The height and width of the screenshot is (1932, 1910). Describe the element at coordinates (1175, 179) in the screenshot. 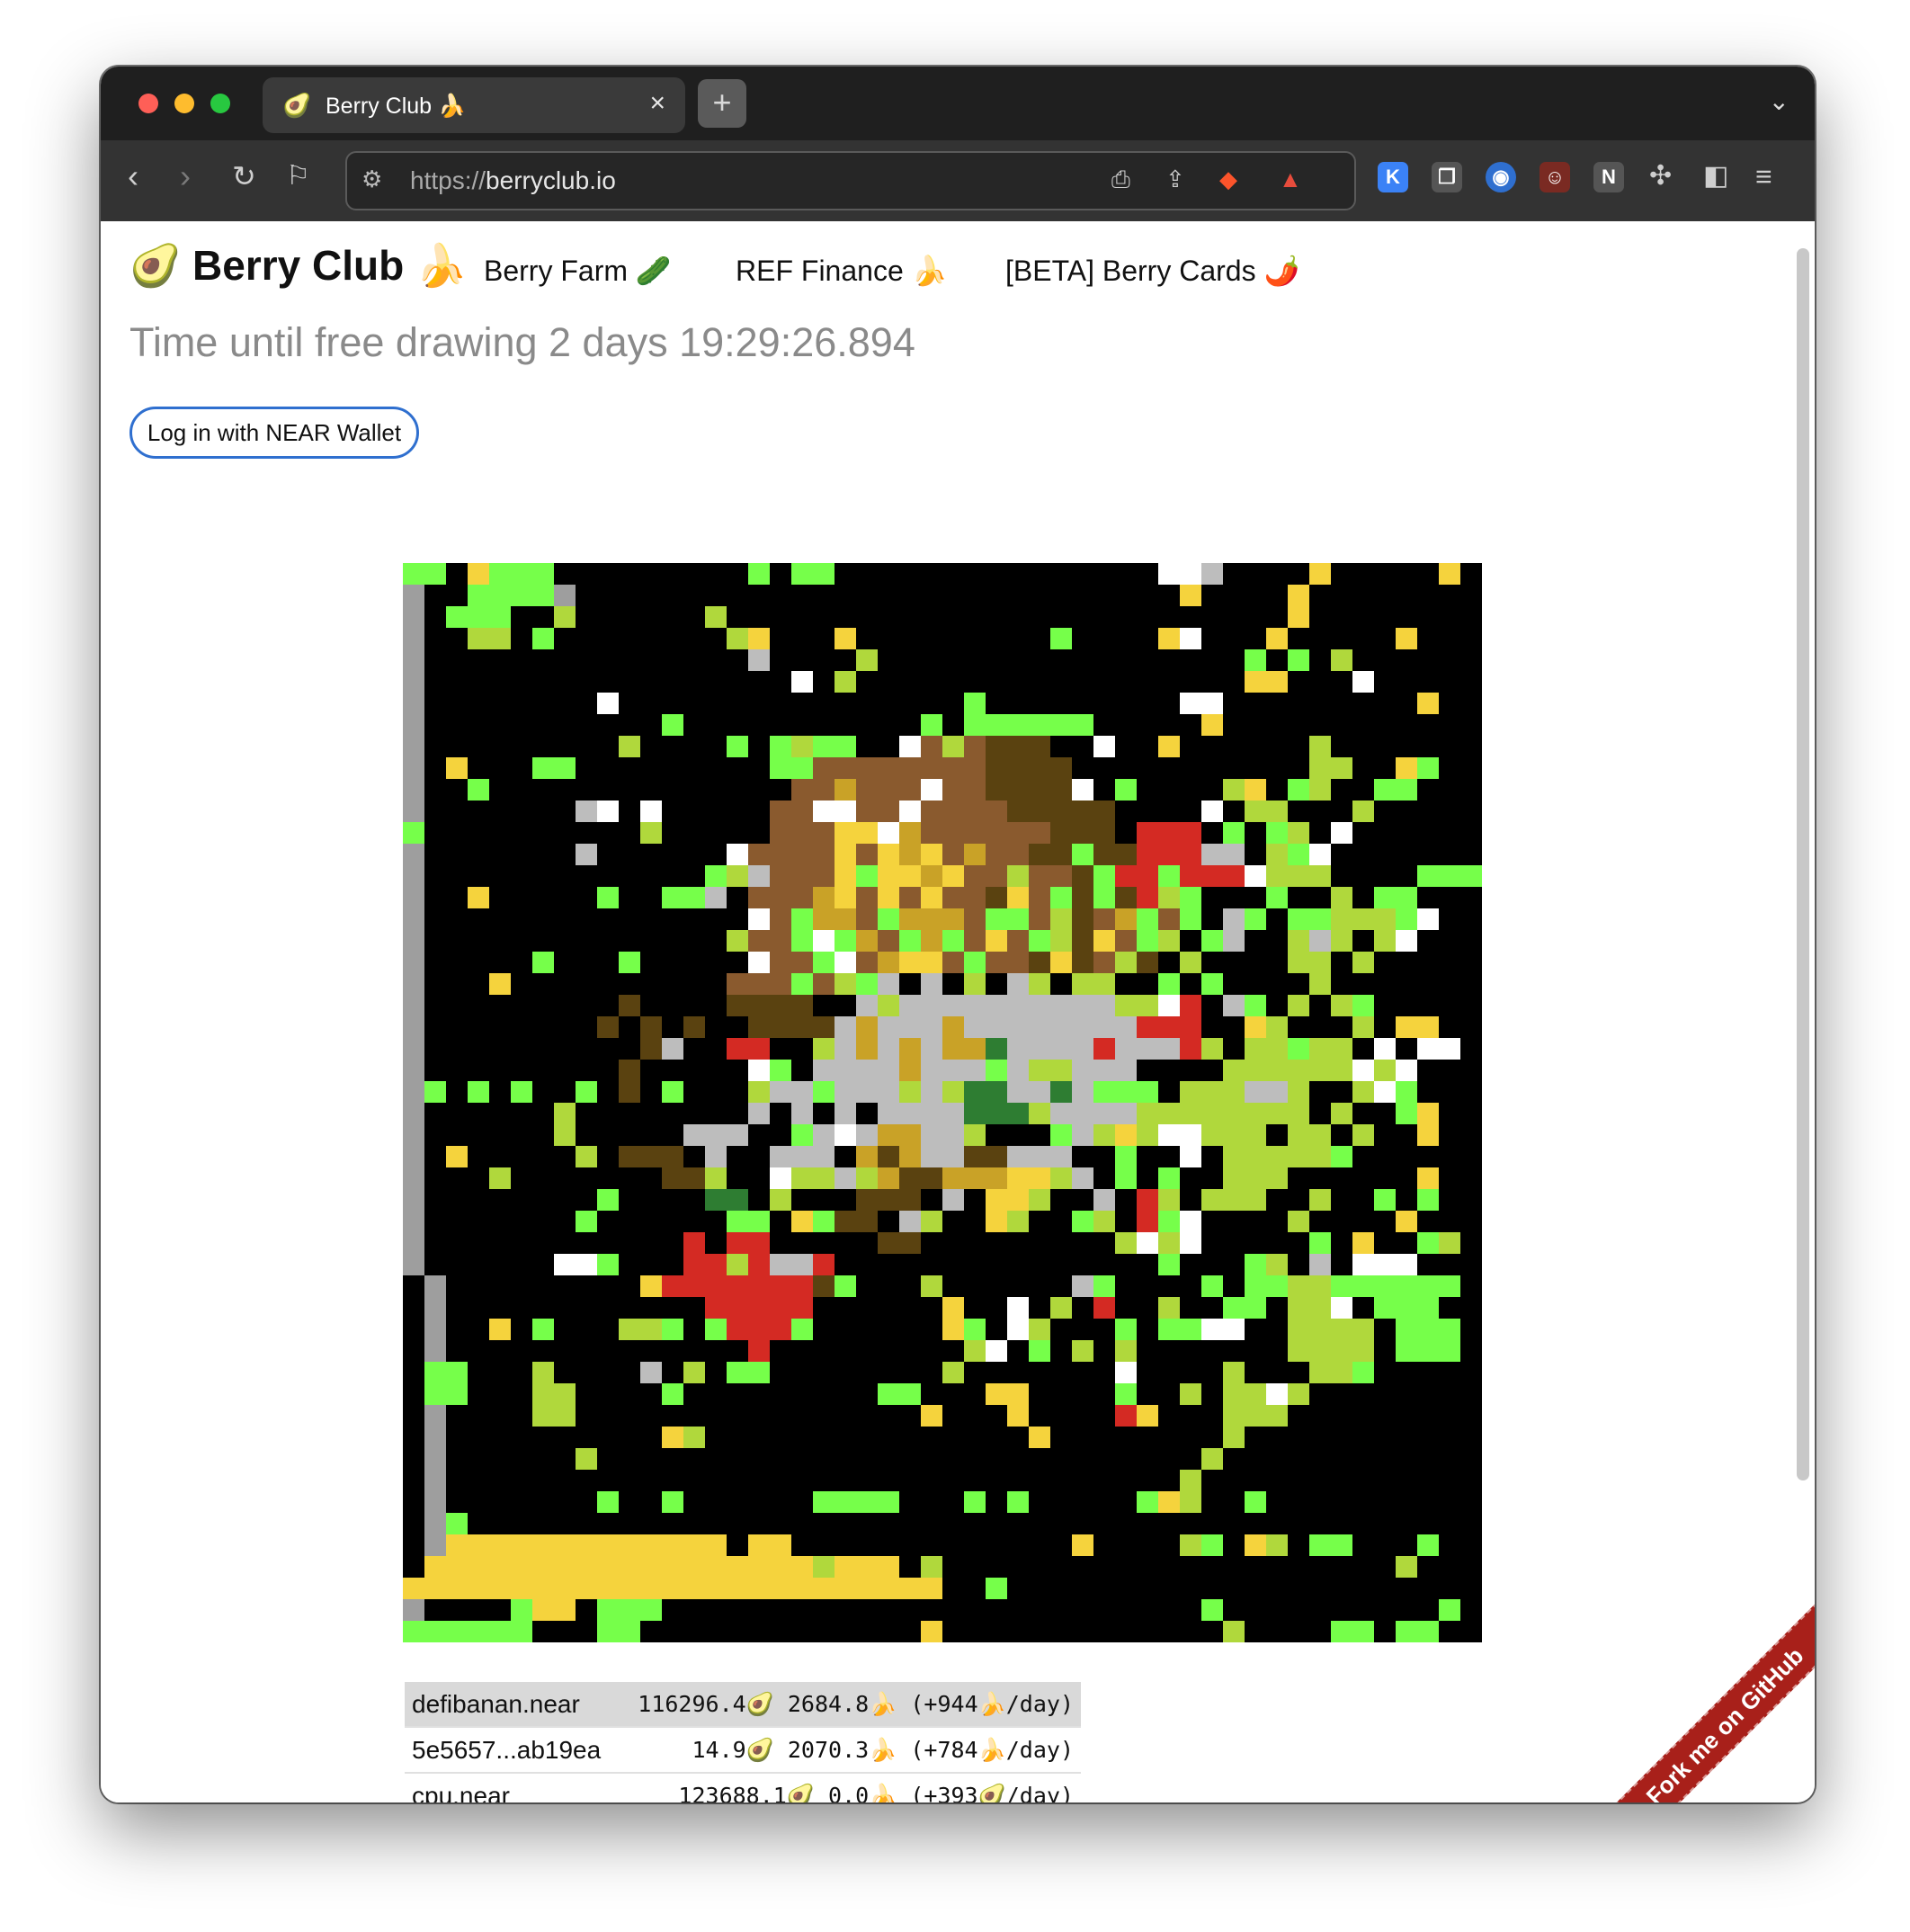

I see `share-icon: ⇪` at that location.